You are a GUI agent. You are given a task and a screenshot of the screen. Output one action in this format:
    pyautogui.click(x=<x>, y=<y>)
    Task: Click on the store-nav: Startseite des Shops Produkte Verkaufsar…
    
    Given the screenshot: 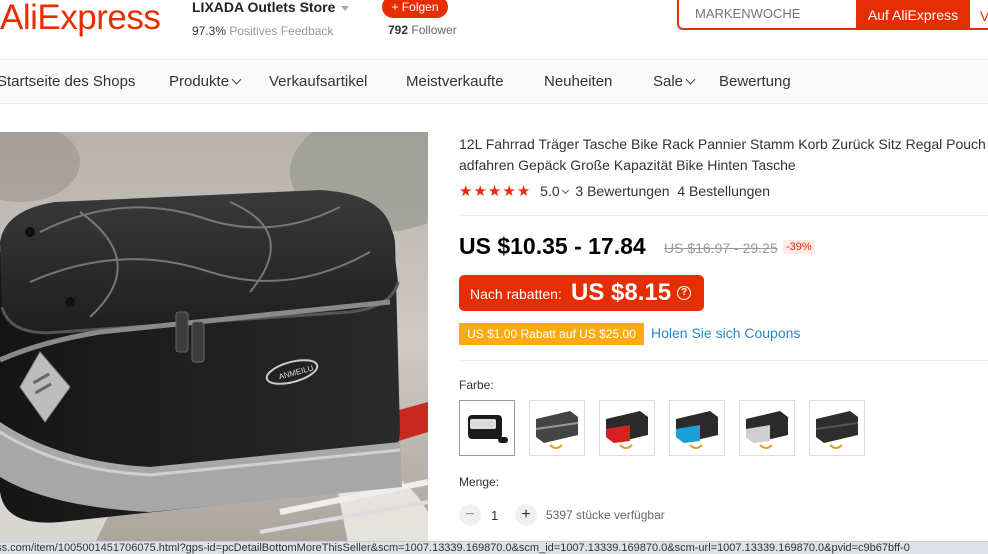 What is the action you would take?
    pyautogui.click(x=494, y=82)
    